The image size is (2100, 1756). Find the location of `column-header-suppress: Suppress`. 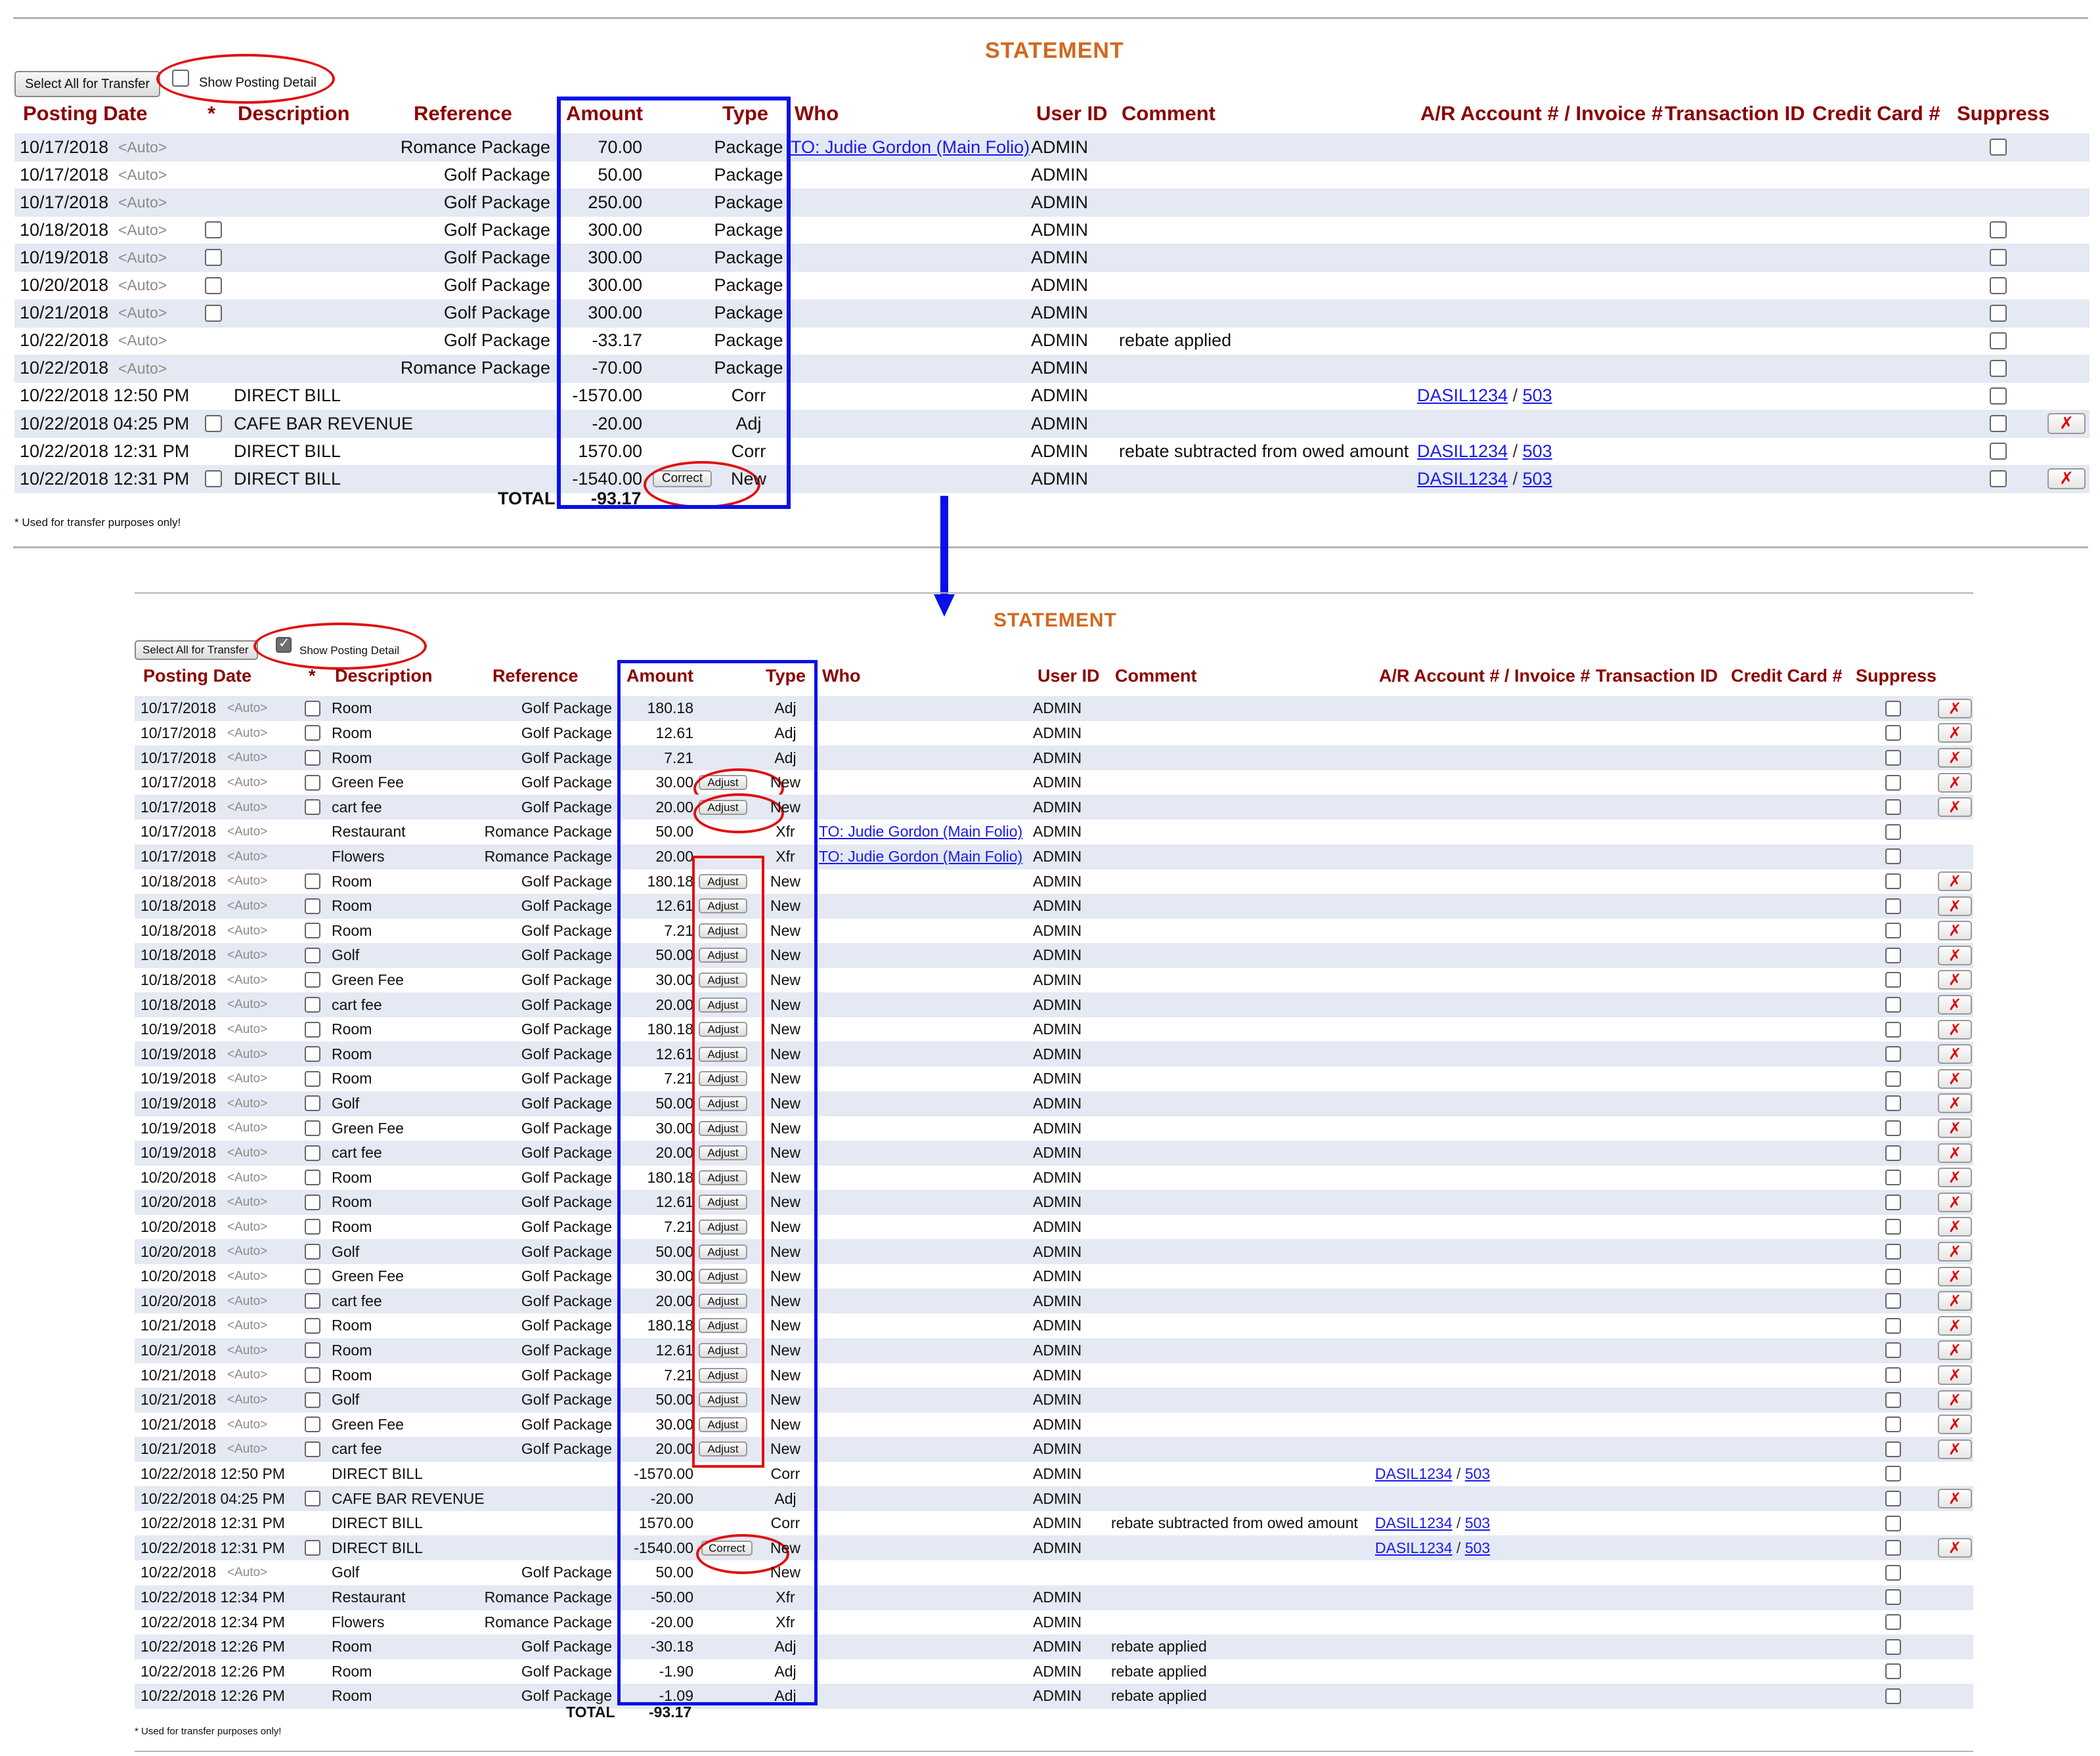

column-header-suppress: Suppress is located at coordinates (1896, 676).